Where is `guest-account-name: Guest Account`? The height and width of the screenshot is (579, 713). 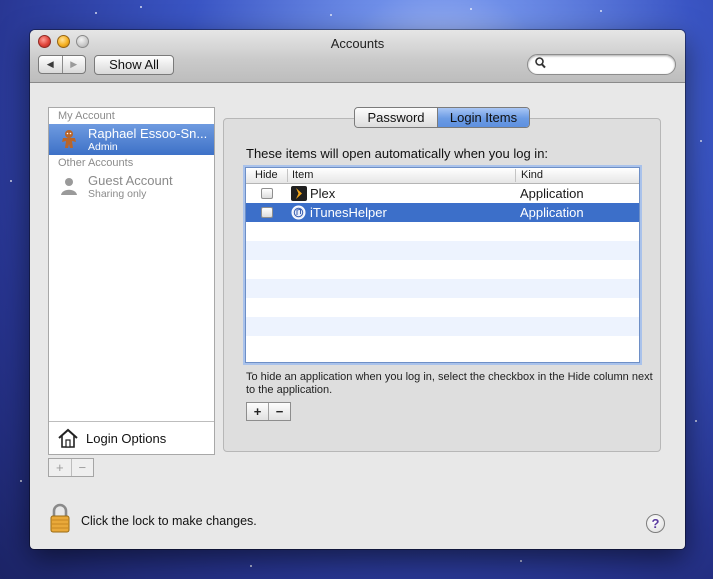 guest-account-name: Guest Account is located at coordinates (130, 180).